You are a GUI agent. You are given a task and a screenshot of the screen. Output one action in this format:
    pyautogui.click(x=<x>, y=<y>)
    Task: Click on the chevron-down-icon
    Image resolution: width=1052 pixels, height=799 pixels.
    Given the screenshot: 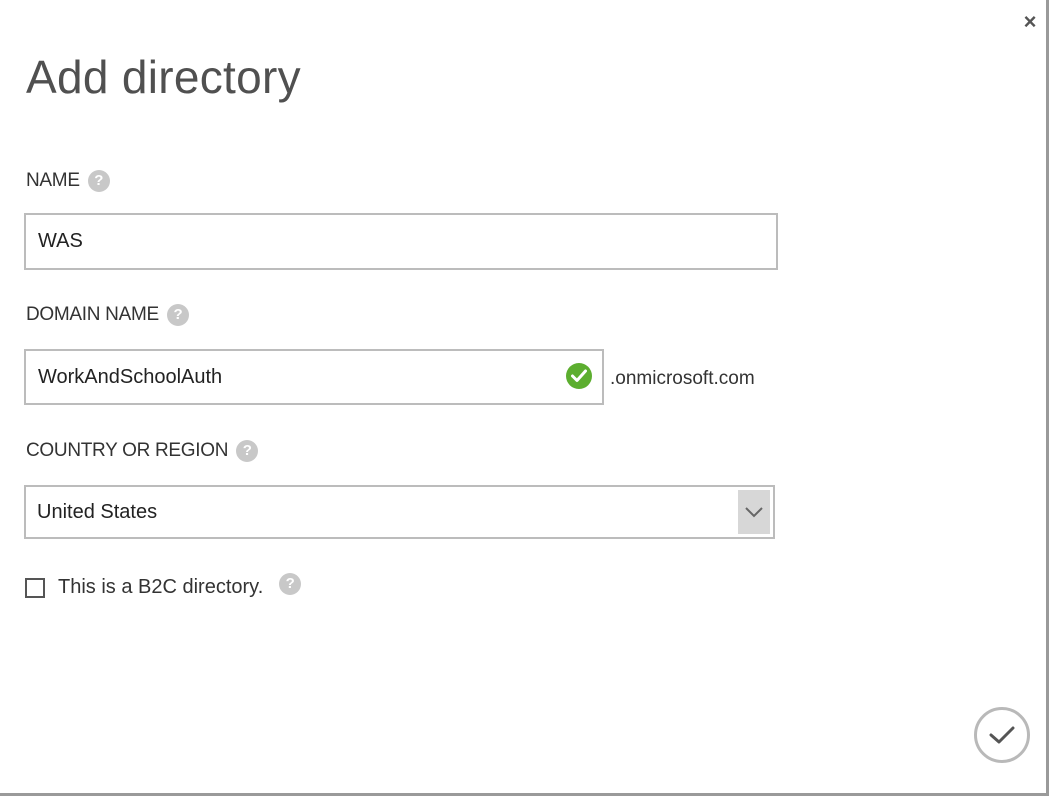 What is the action you would take?
    pyautogui.click(x=754, y=512)
    